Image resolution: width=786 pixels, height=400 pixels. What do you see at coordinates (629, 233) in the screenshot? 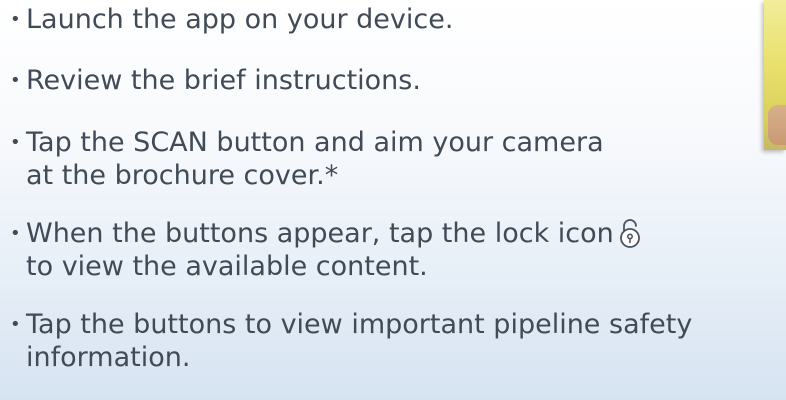
I see `lock-icon` at bounding box center [629, 233].